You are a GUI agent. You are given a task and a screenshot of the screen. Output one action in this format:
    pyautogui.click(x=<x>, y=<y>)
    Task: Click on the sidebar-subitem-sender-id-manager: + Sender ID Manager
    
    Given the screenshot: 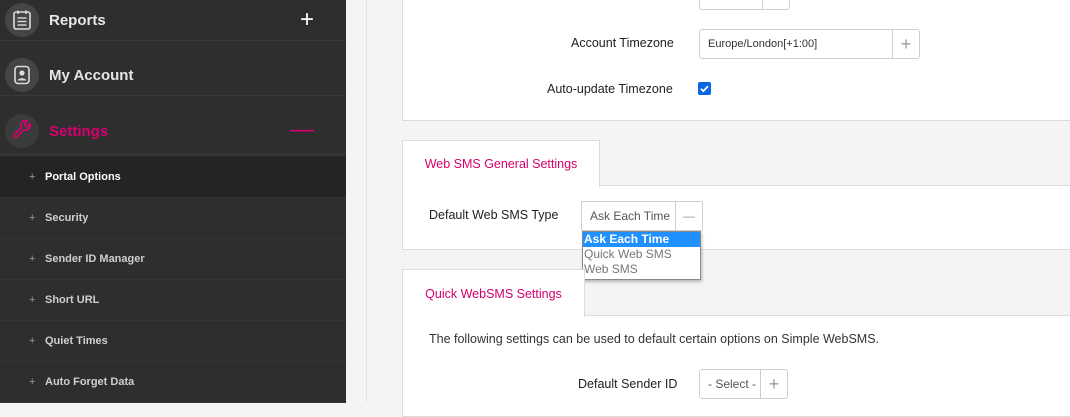 What is the action you would take?
    pyautogui.click(x=173, y=259)
    